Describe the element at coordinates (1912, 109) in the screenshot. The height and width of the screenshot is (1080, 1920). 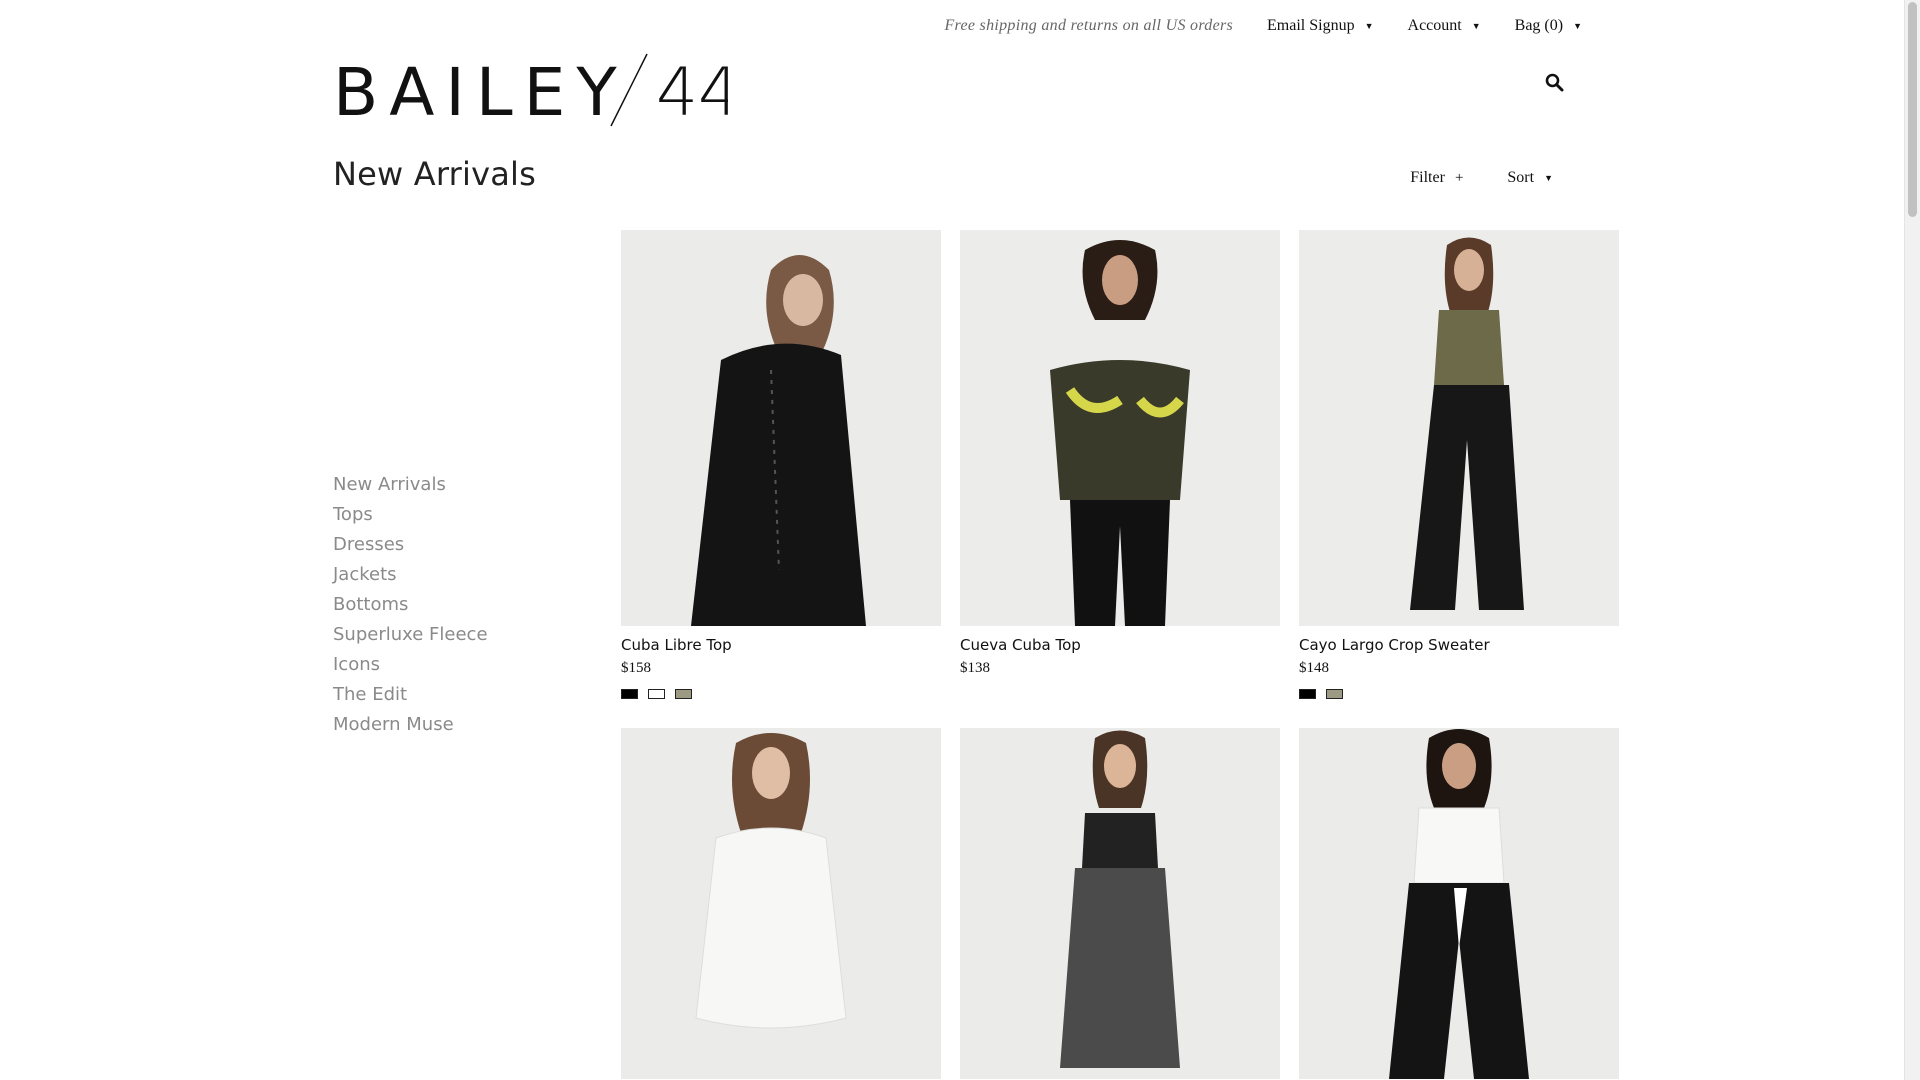
I see `scrollbar-thumb` at that location.